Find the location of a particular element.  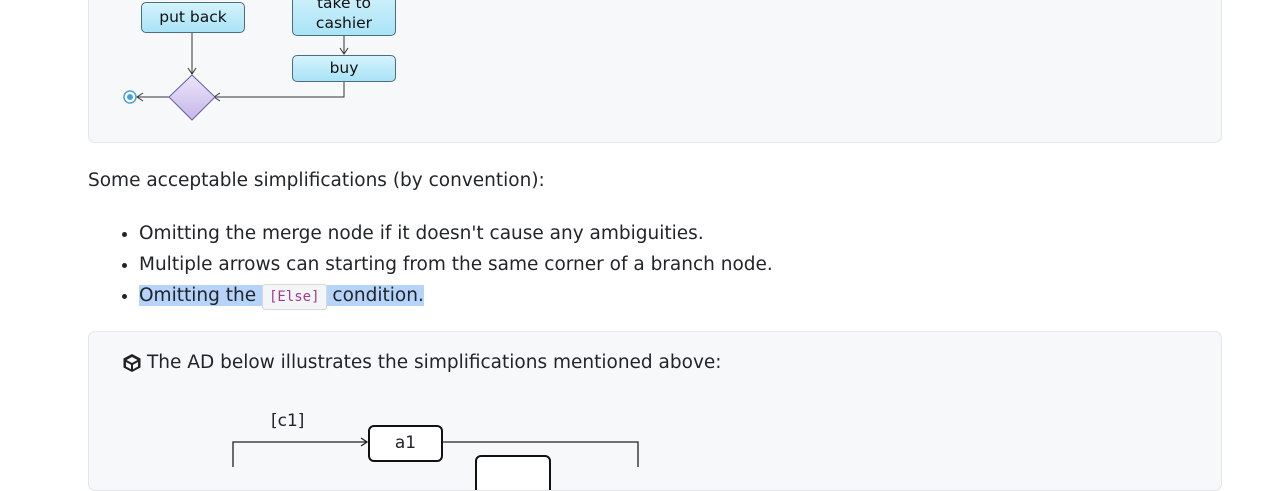

action-a1: a1 is located at coordinates (405, 443).